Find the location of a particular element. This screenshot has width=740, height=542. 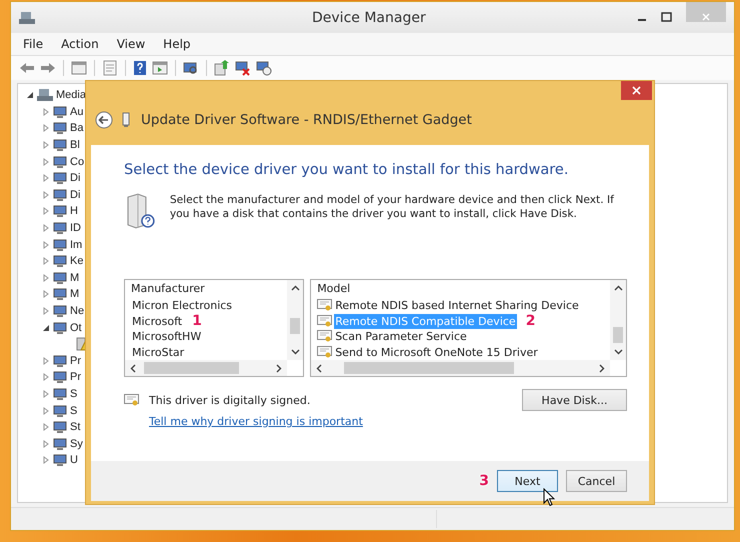

tree-item: Au is located at coordinates (77, 112).